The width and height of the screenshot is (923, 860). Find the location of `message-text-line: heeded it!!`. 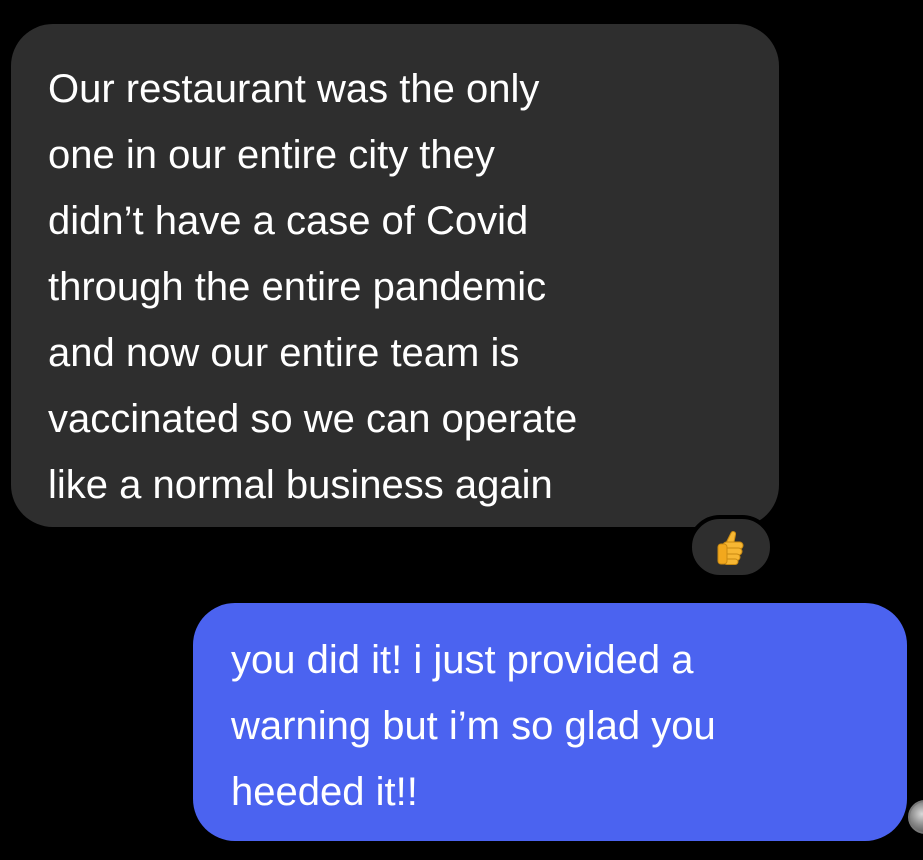

message-text-line: heeded it!! is located at coordinates (324, 792).